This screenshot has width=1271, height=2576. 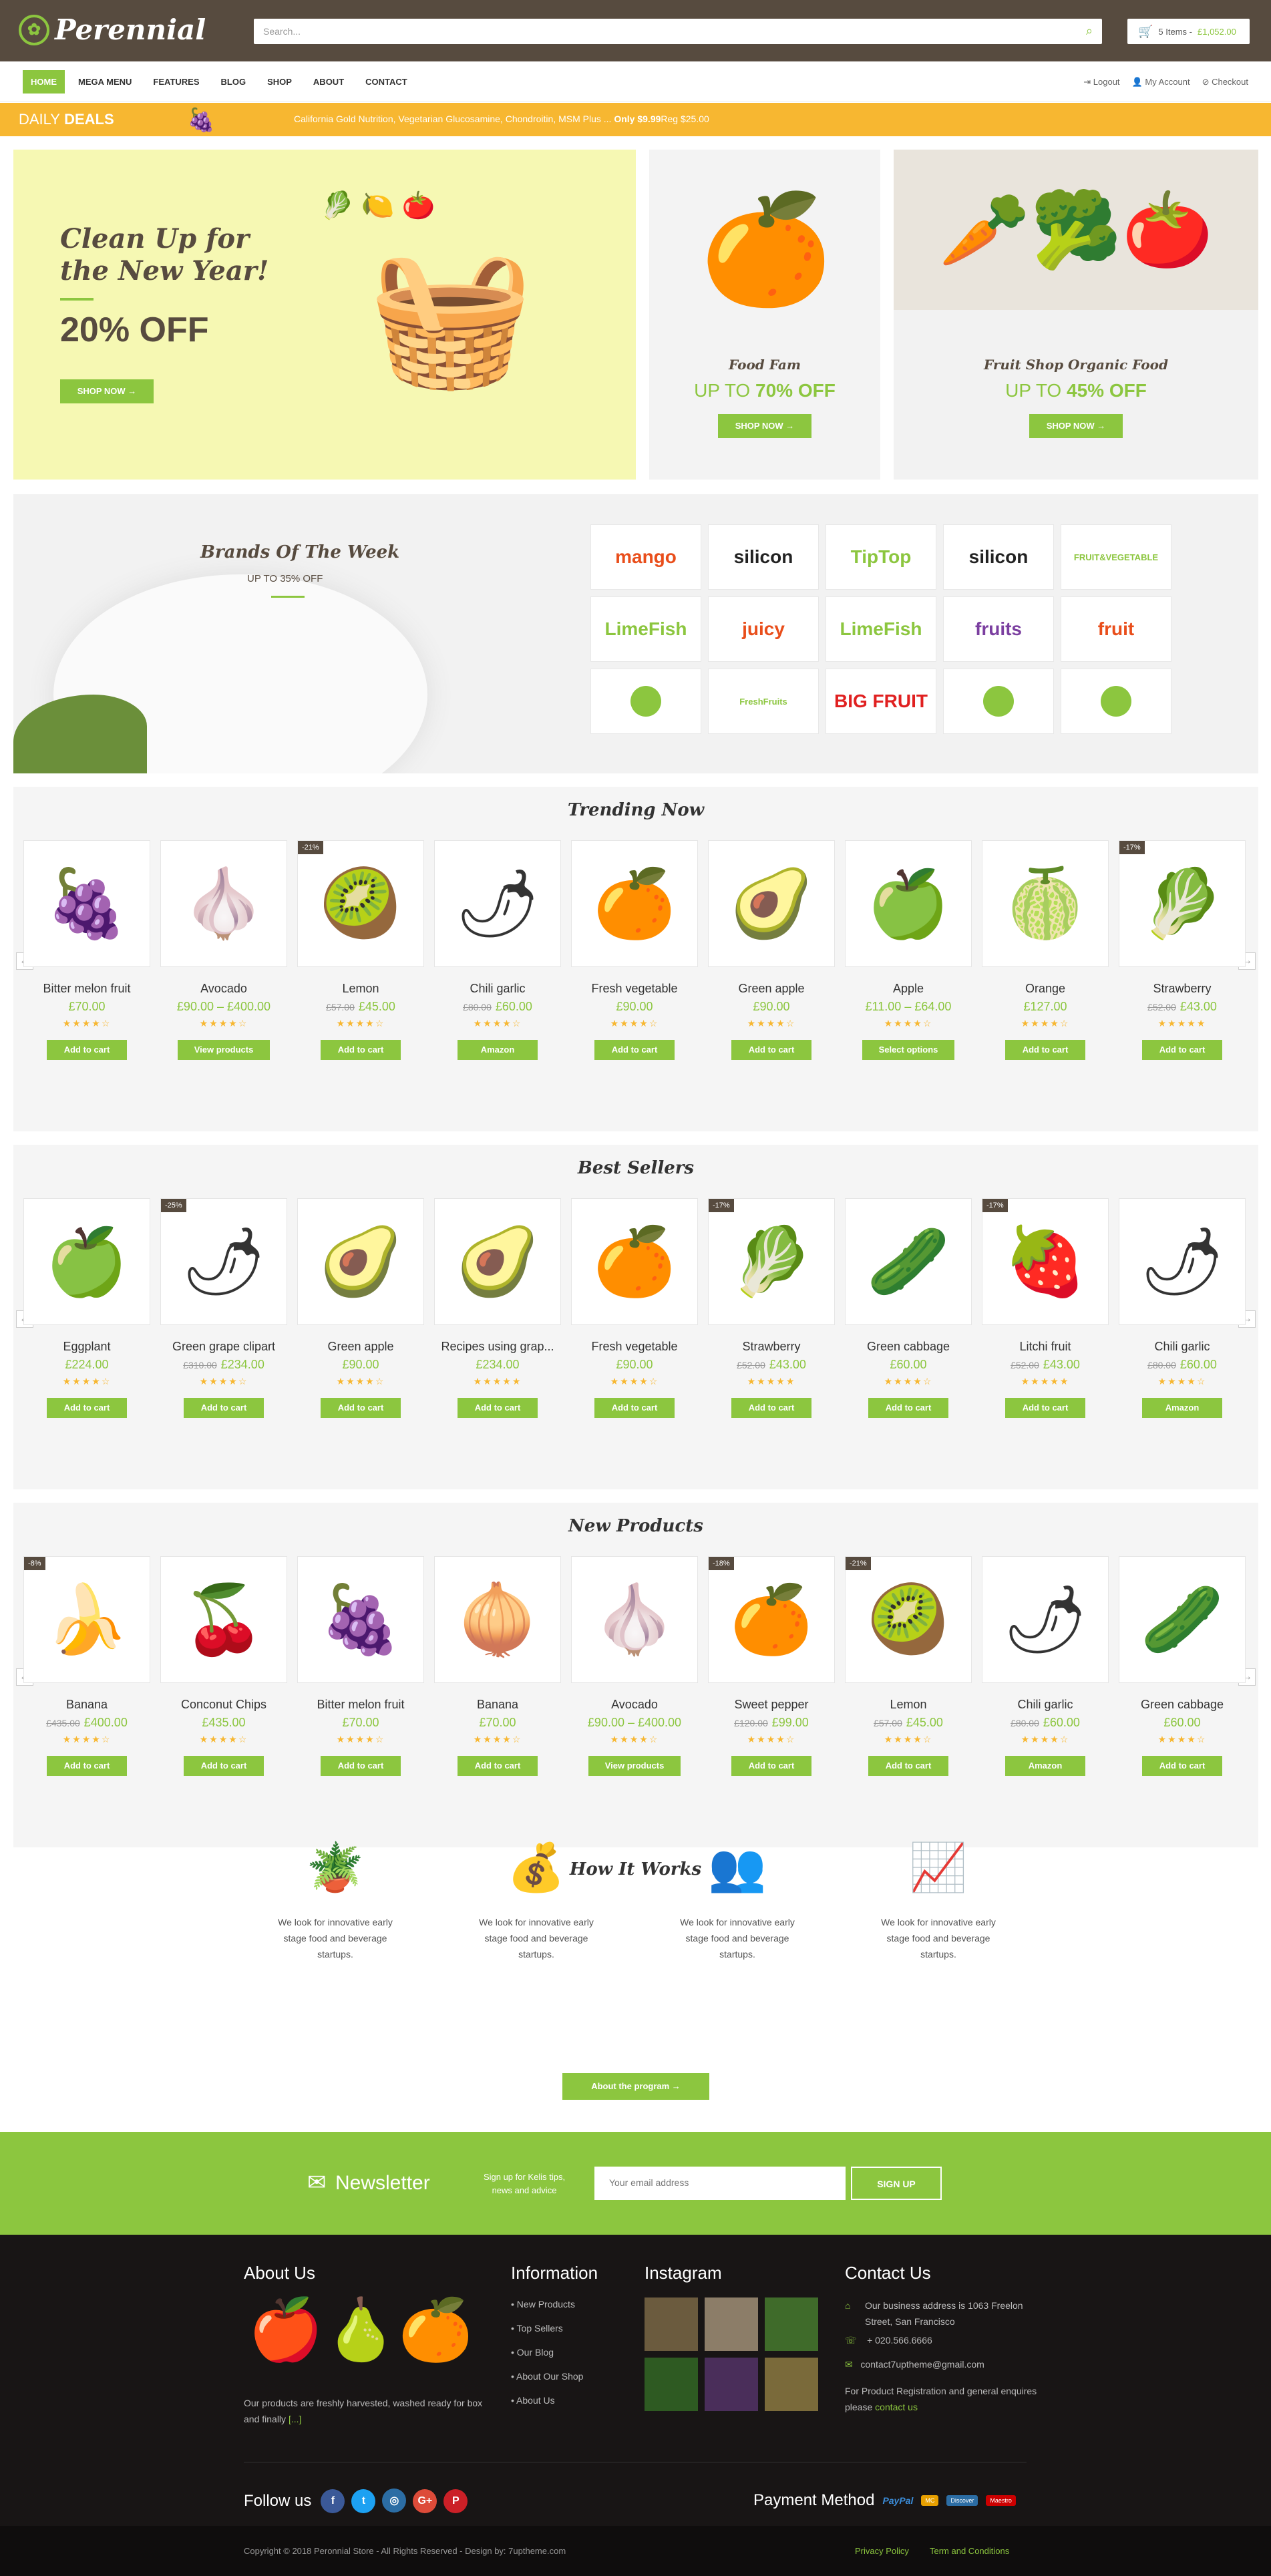 What do you see at coordinates (1188, 31) in the screenshot?
I see `cart-button: 🛒 5 Items - £1,052.00` at bounding box center [1188, 31].